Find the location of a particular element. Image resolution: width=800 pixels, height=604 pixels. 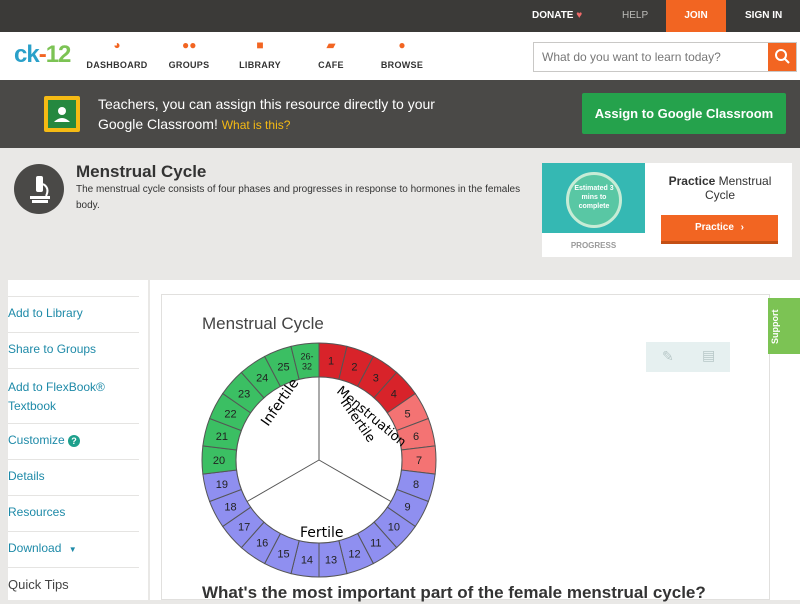

what-is-this-link: What is this? is located at coordinates (256, 125).